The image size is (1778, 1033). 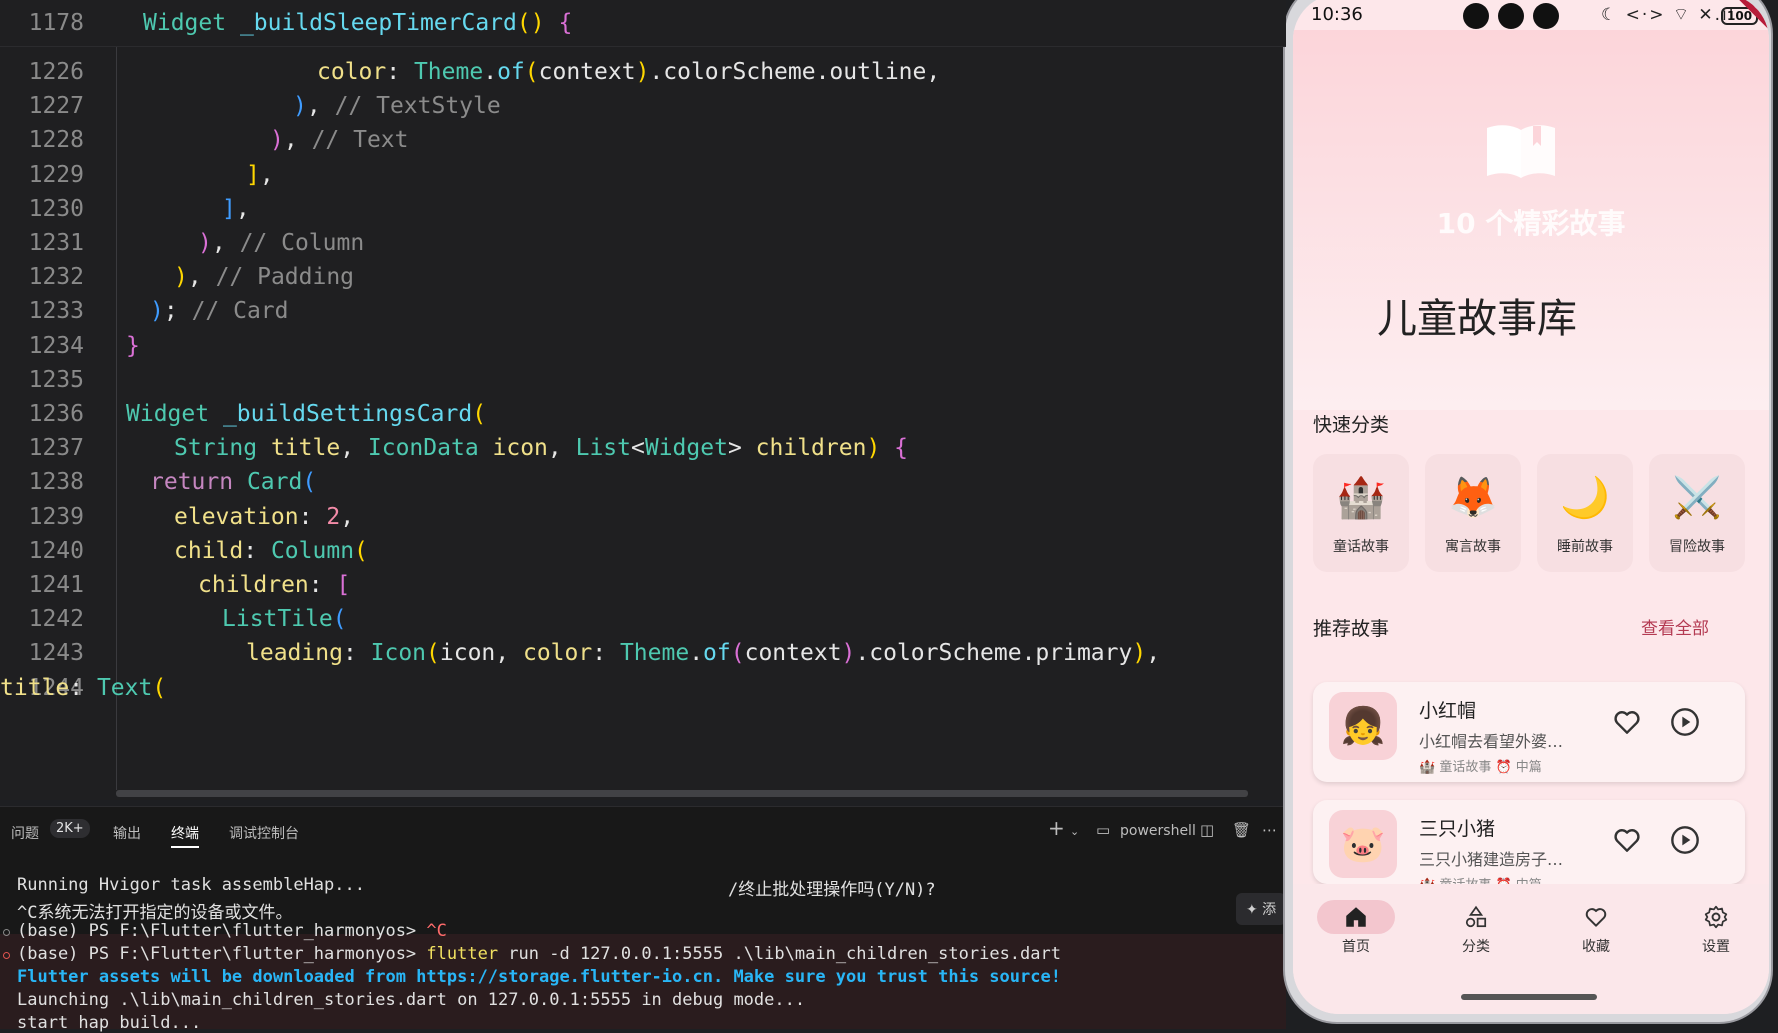 What do you see at coordinates (1511, 16) in the screenshot?
I see `camera-icon` at bounding box center [1511, 16].